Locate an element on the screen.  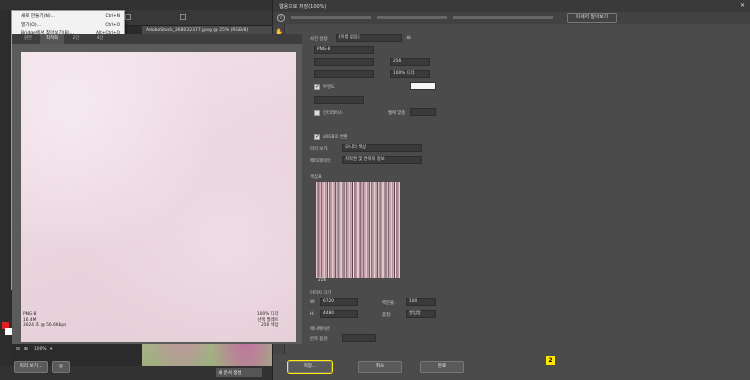
interlace-label: 인터레이스 is located at coordinates (333, 113).